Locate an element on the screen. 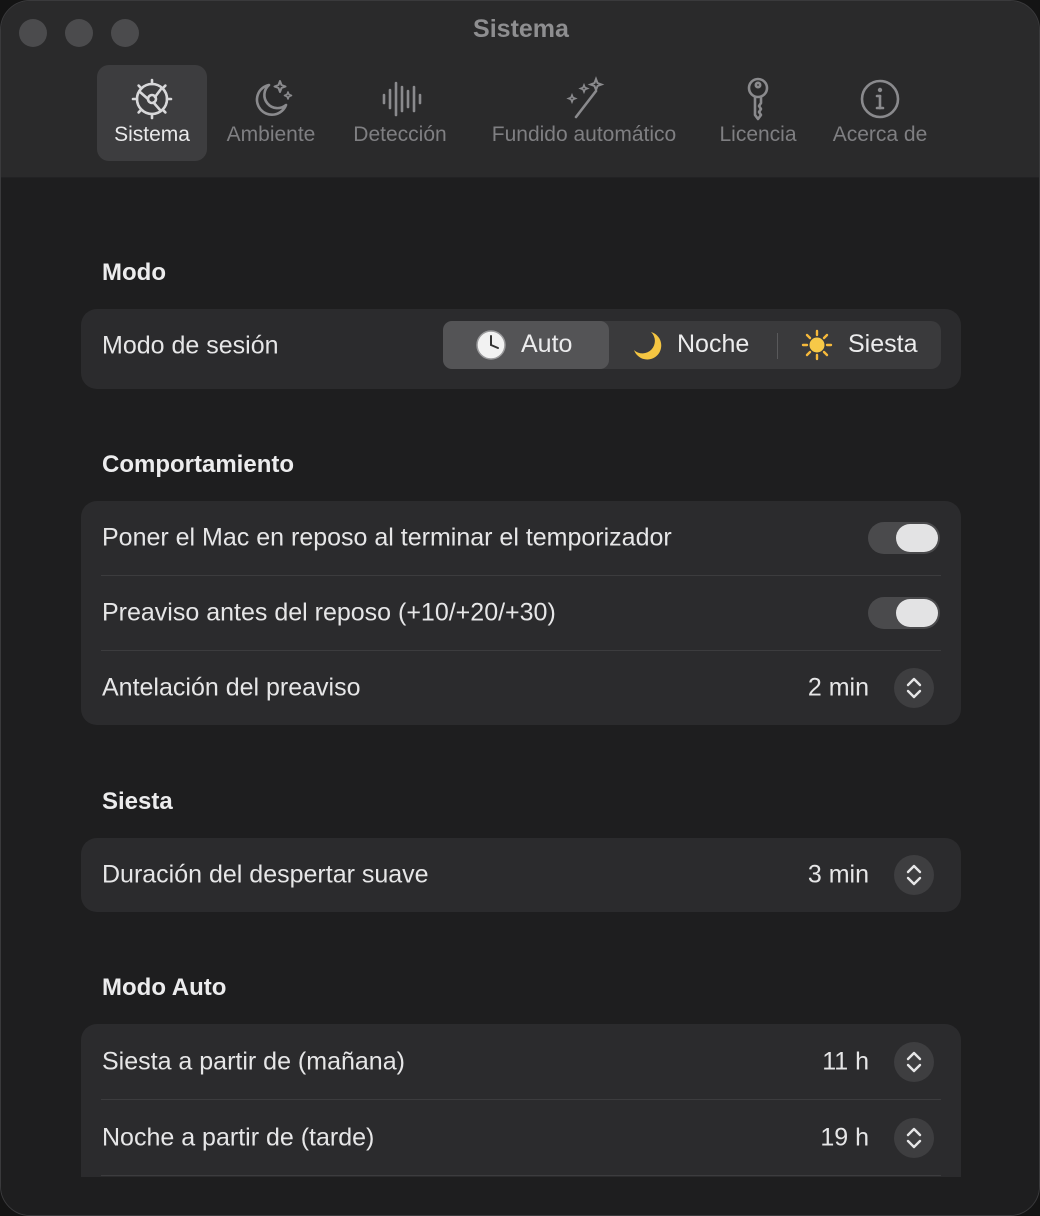 This screenshot has width=1040, height=1216. crescent-moon-icon is located at coordinates (648, 346).